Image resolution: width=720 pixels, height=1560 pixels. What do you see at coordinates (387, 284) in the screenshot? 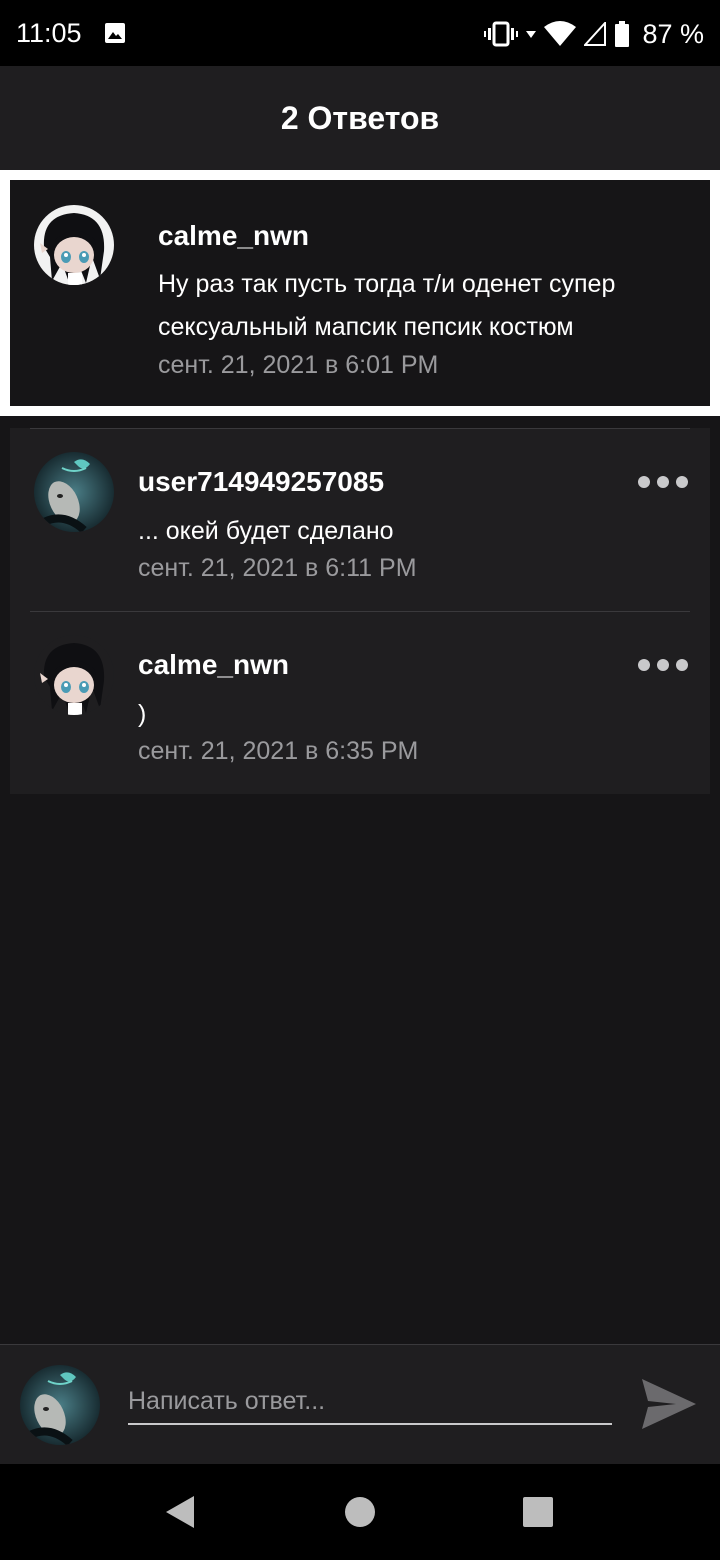
I see `comment-text-line-1: Ну раз так пусть тогда т/и оденет супер` at bounding box center [387, 284].